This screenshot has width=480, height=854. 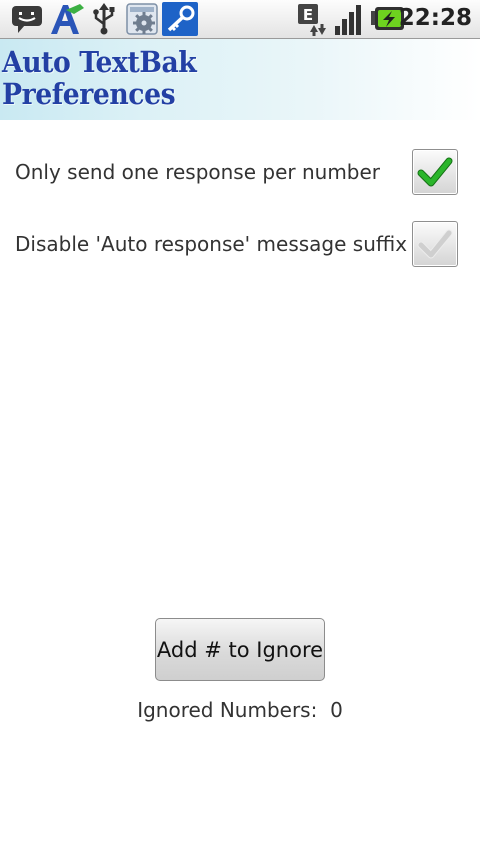 I want to click on status-time: 22:28, so click(x=435, y=18).